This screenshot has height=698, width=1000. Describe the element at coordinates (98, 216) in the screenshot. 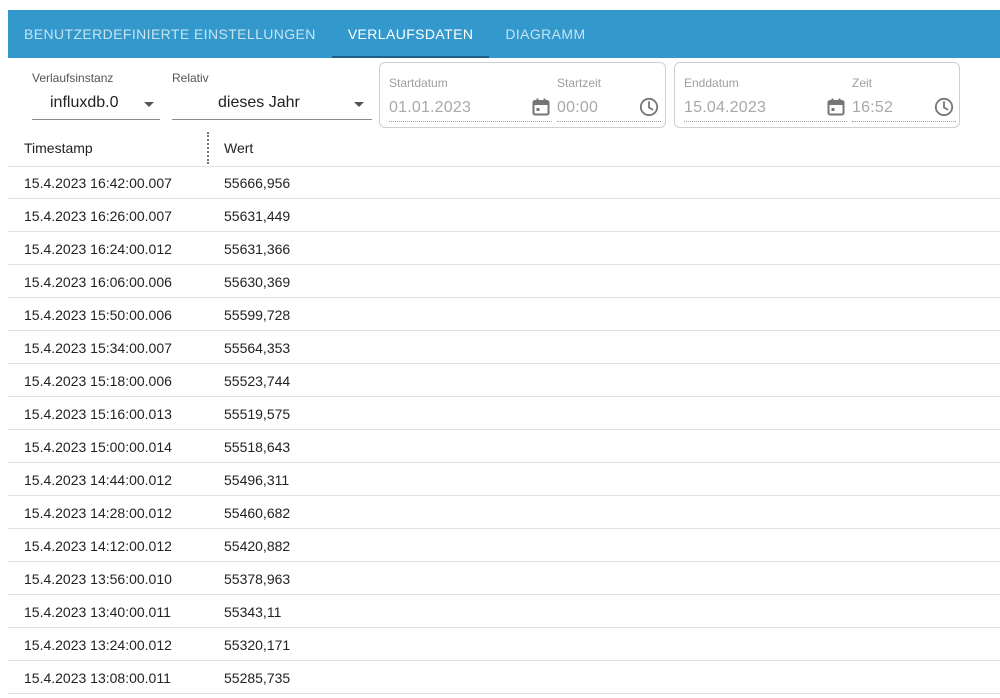

I see `timestamp-cell: 15.4.2023 16:26:00.007` at that location.